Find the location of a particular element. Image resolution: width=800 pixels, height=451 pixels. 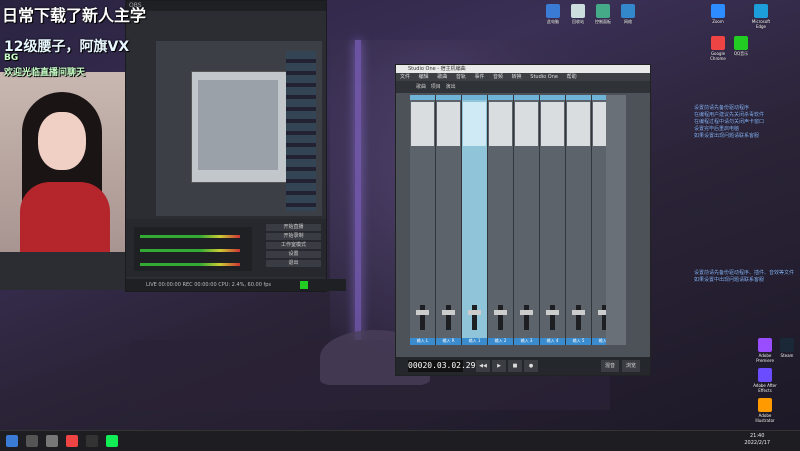

desktop-icon: 网络 is located at coordinates (628, 14).